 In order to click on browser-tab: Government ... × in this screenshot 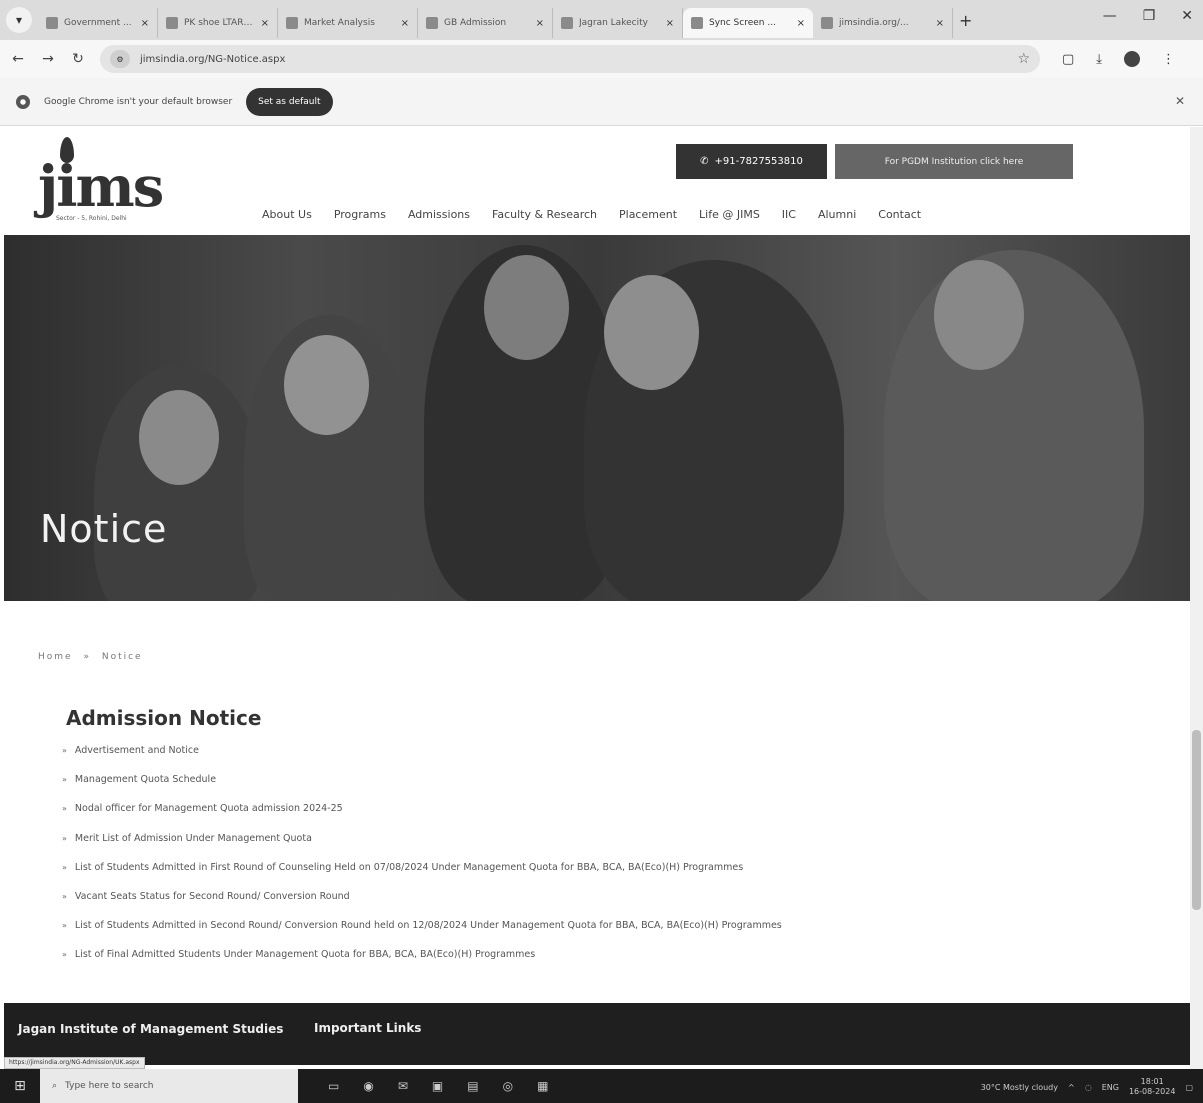, I will do `click(98, 23)`.